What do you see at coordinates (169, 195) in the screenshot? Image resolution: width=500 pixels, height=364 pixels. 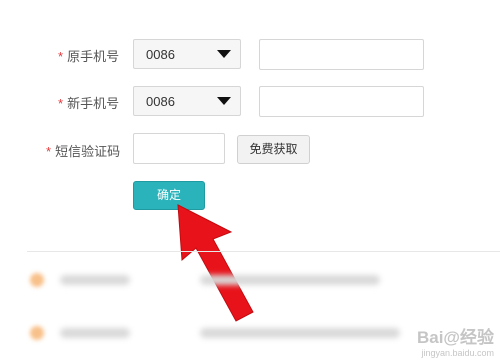 I see `confirm-button: 确定` at bounding box center [169, 195].